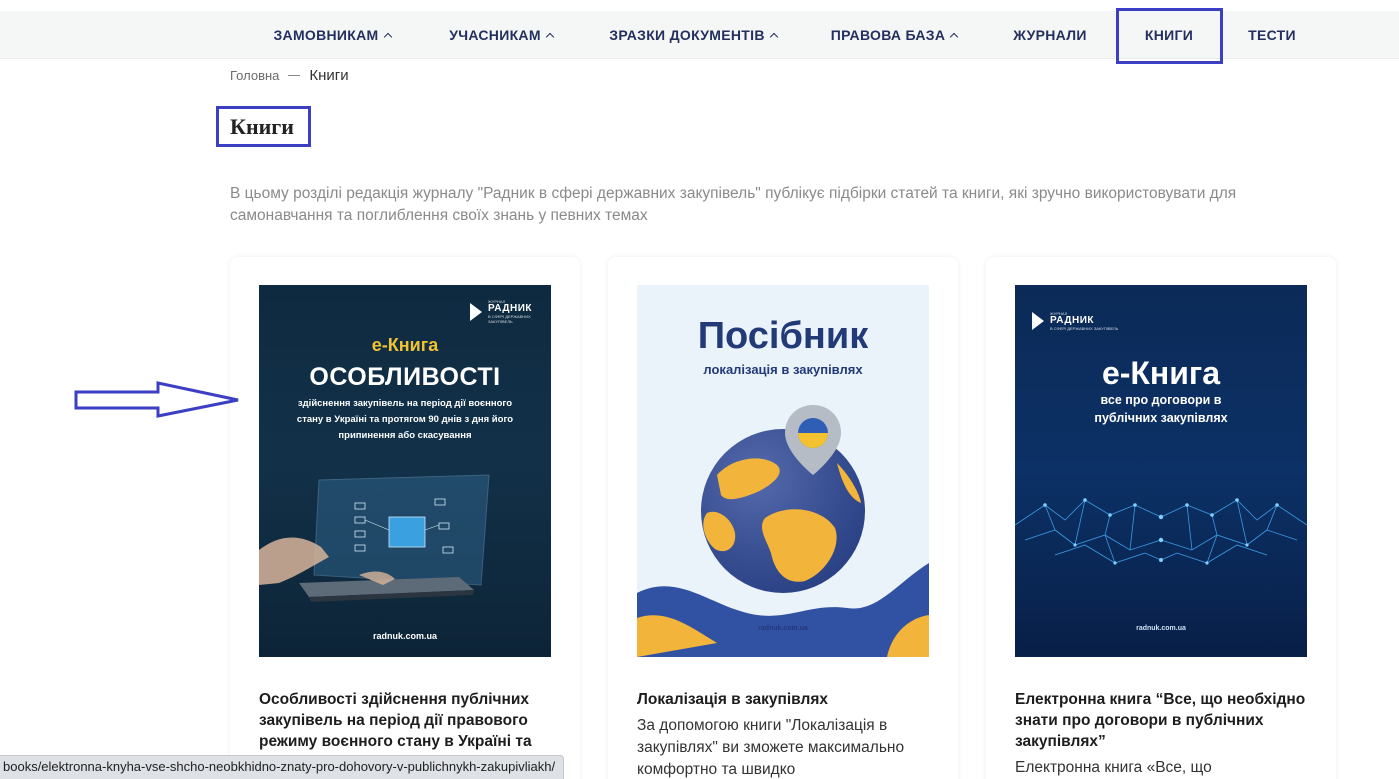 The width and height of the screenshot is (1399, 779). Describe the element at coordinates (783, 531) in the screenshot. I see `globe-illustration` at that location.